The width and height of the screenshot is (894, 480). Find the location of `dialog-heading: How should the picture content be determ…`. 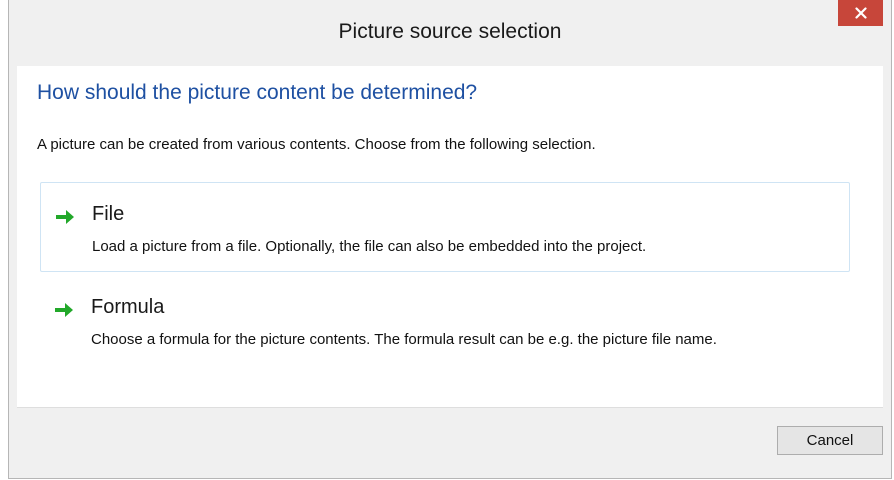

dialog-heading: How should the picture content be determ… is located at coordinates (257, 92).